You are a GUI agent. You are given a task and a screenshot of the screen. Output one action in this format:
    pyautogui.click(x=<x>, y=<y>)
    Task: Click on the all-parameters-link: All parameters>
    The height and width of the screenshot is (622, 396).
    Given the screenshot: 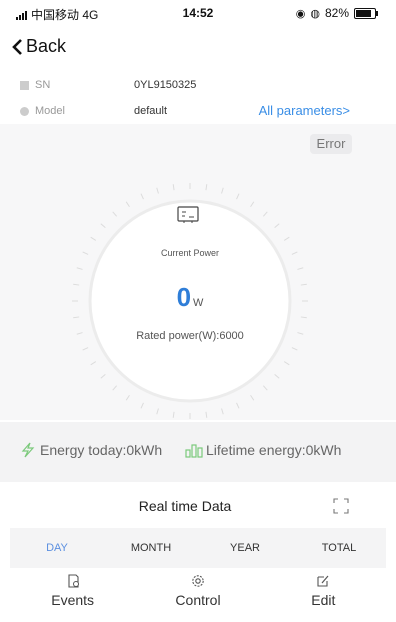 What is the action you would take?
    pyautogui.click(x=304, y=110)
    